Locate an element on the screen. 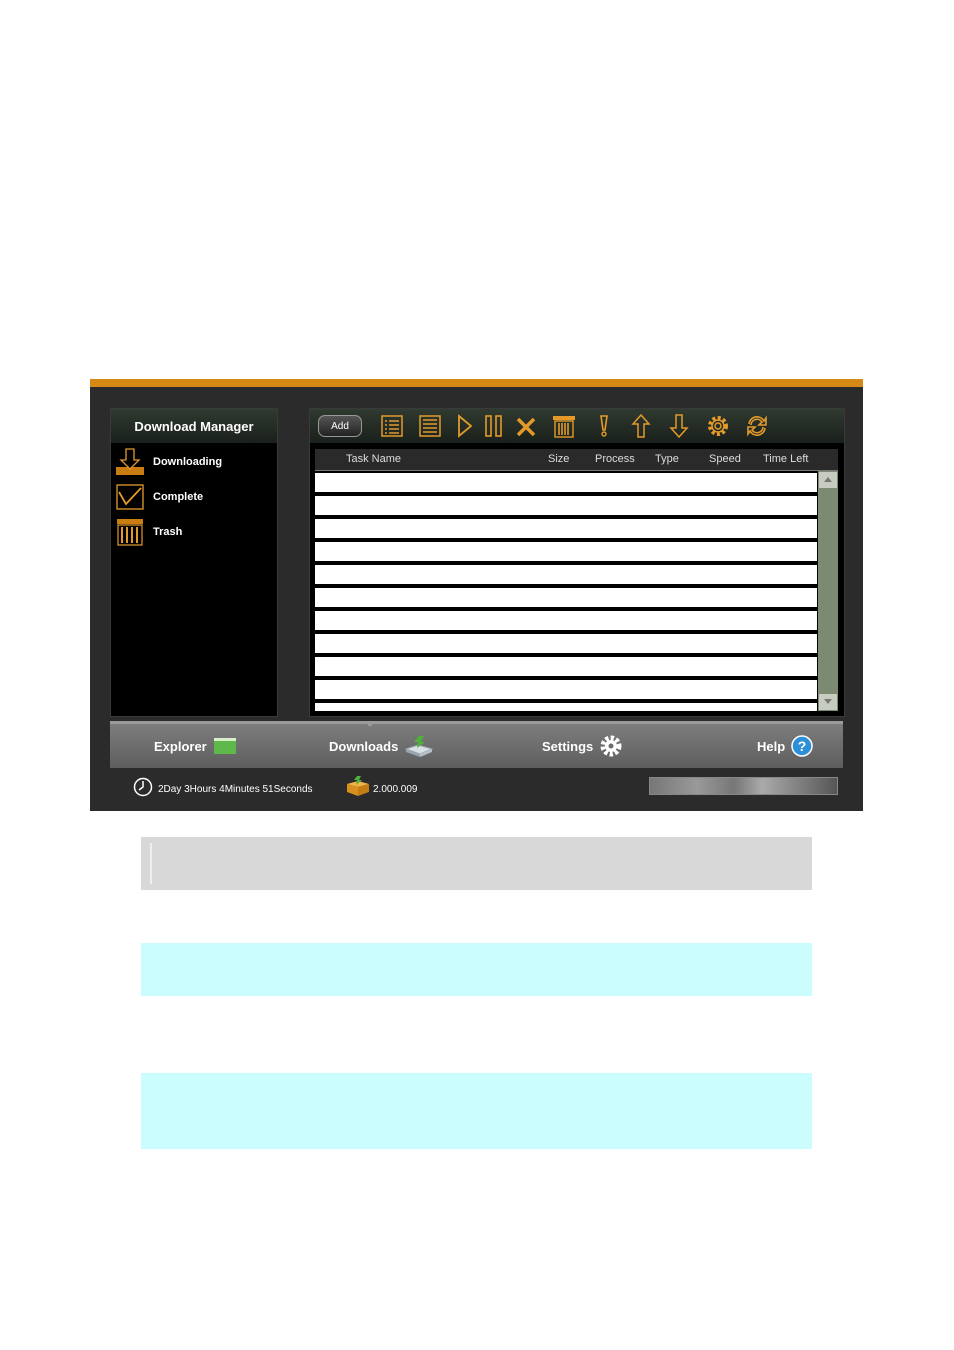 This screenshot has height=1350, width=954. main-navigation: Explorer Downloads Settings Help ? is located at coordinates (476, 744).